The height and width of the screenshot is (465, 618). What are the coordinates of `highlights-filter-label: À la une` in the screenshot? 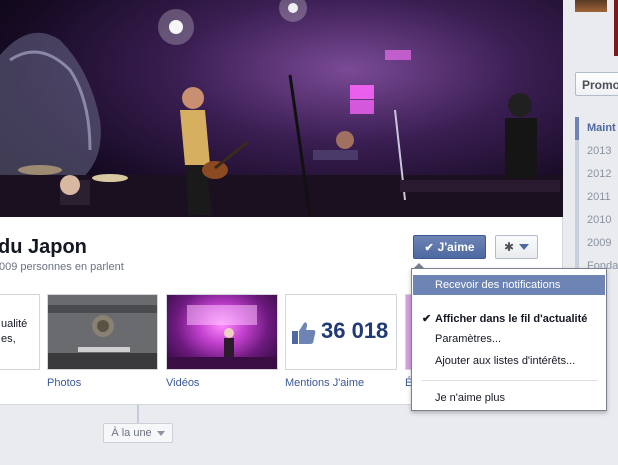 It's located at (131, 433).